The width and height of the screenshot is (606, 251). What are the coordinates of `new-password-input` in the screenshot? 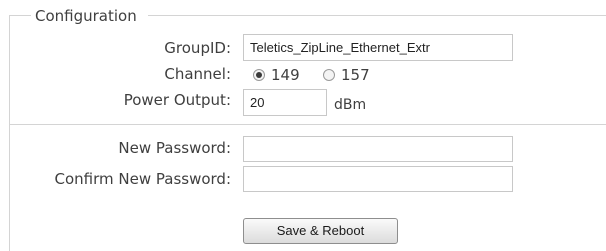 It's located at (378, 149).